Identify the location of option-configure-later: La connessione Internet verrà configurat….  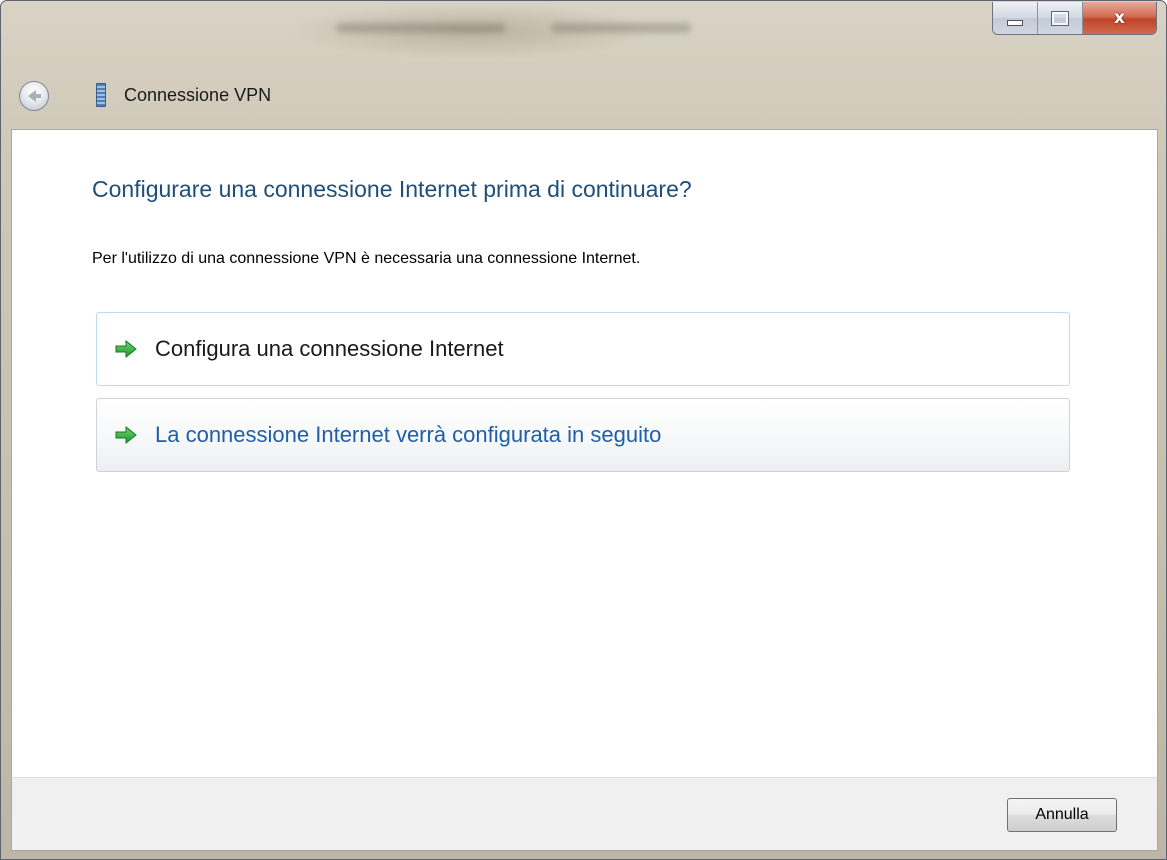
(583, 435).